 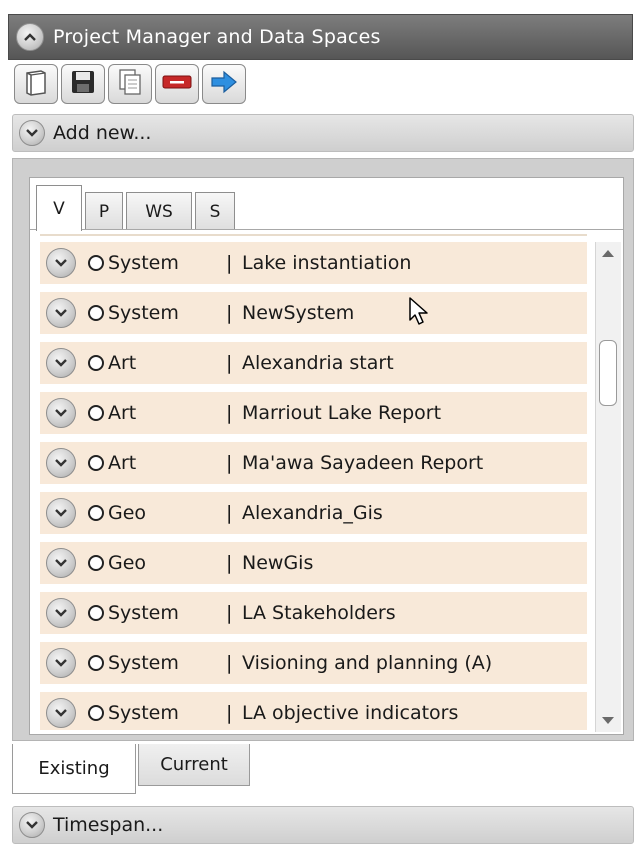 I want to click on tab-strip: V P WS S, so click(x=134, y=204).